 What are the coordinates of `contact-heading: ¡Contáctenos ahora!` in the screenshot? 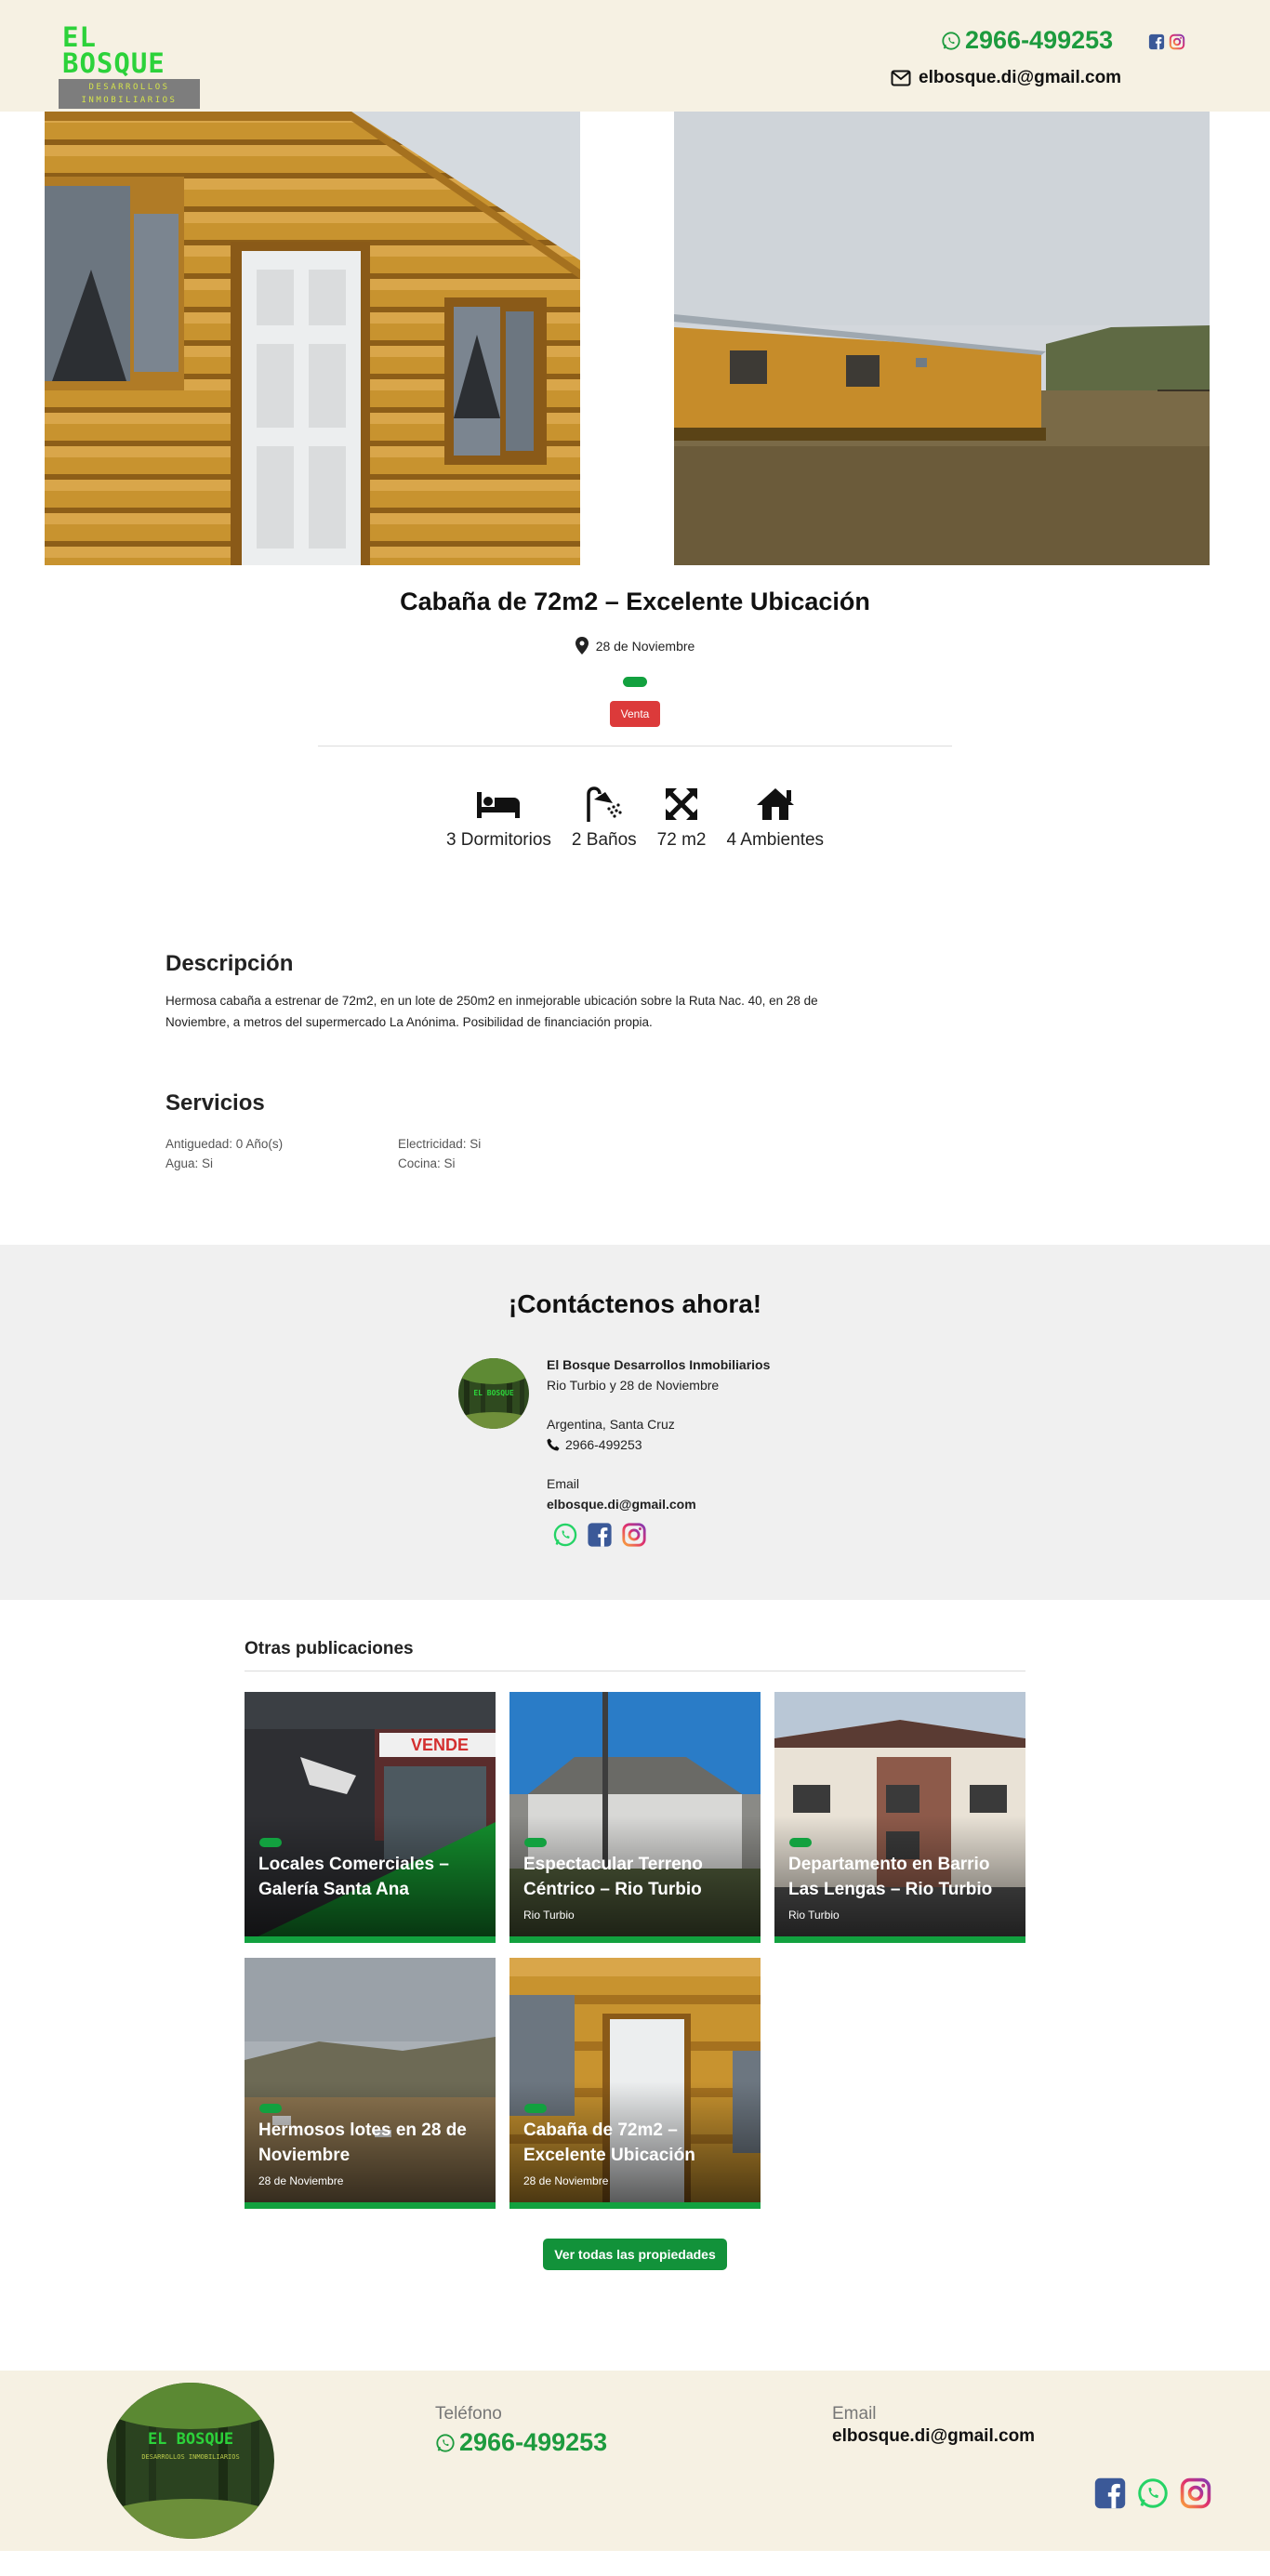 It's located at (635, 1303).